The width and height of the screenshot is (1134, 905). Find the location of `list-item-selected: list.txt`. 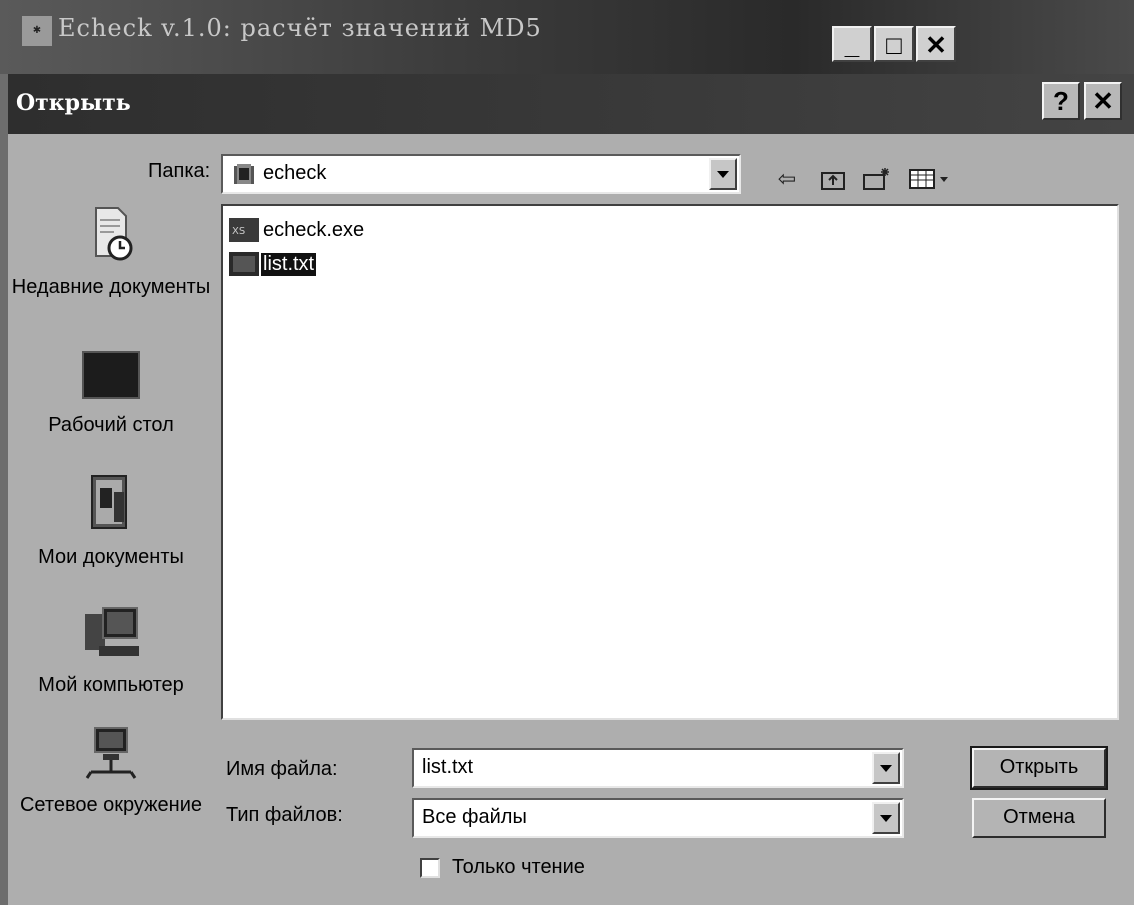

list-item-selected: list.txt is located at coordinates (273, 264).